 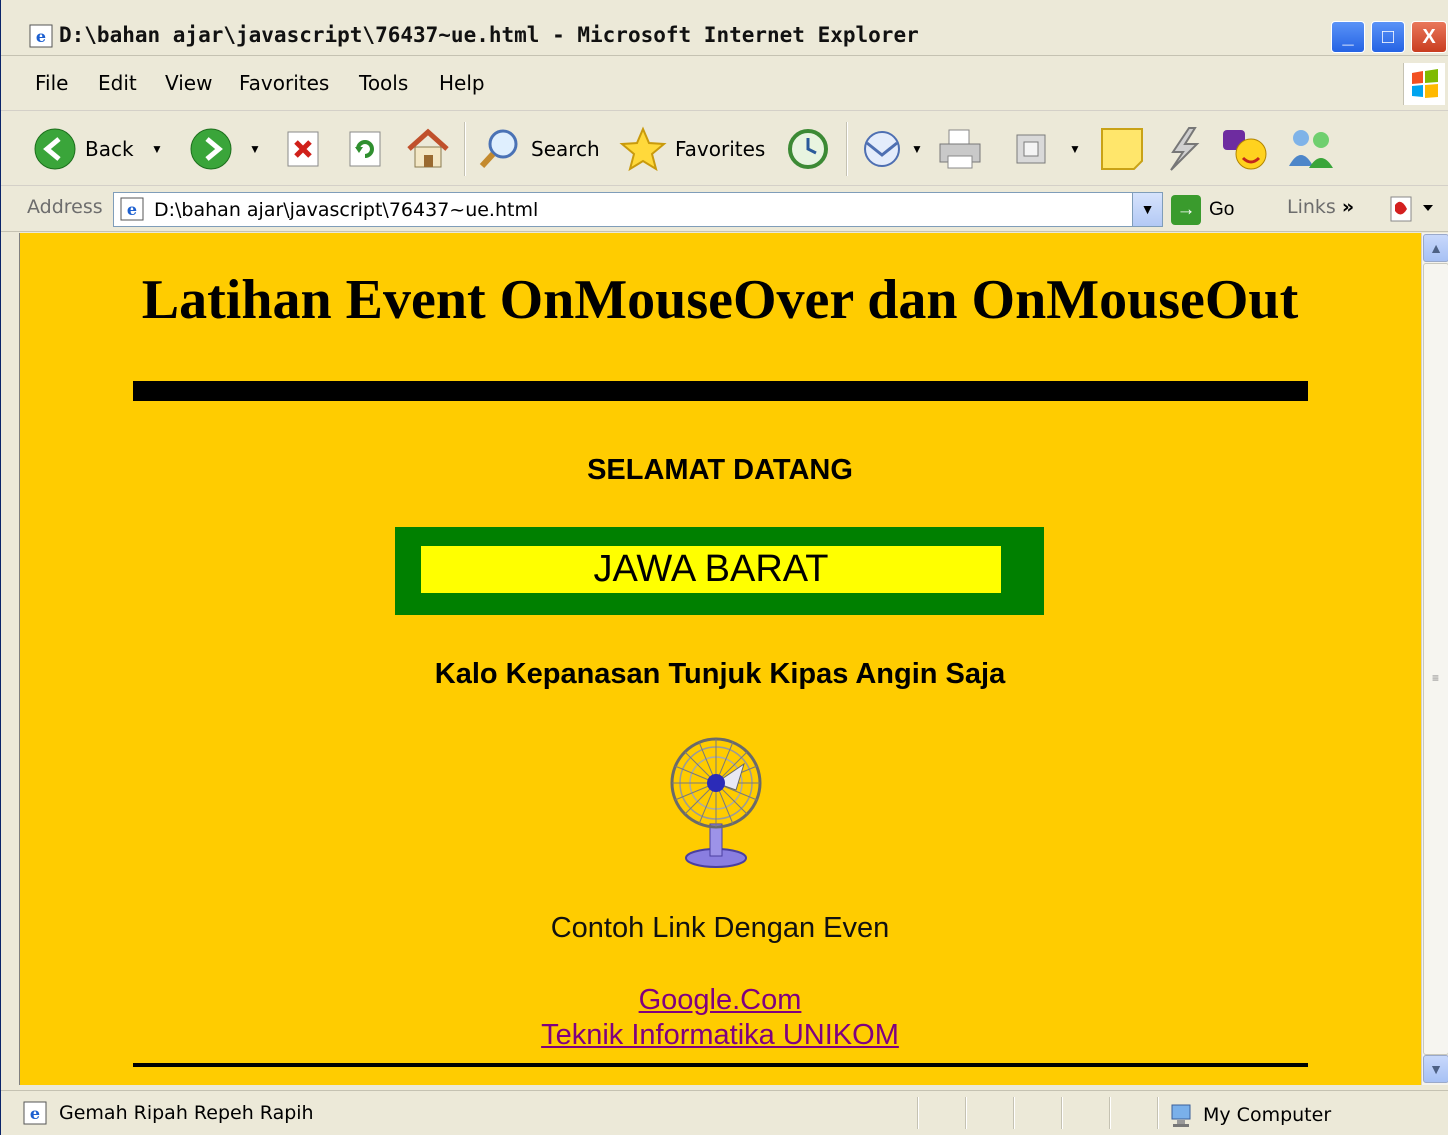 What do you see at coordinates (157, 149) in the screenshot?
I see `back-dropdown-icon: ▼` at bounding box center [157, 149].